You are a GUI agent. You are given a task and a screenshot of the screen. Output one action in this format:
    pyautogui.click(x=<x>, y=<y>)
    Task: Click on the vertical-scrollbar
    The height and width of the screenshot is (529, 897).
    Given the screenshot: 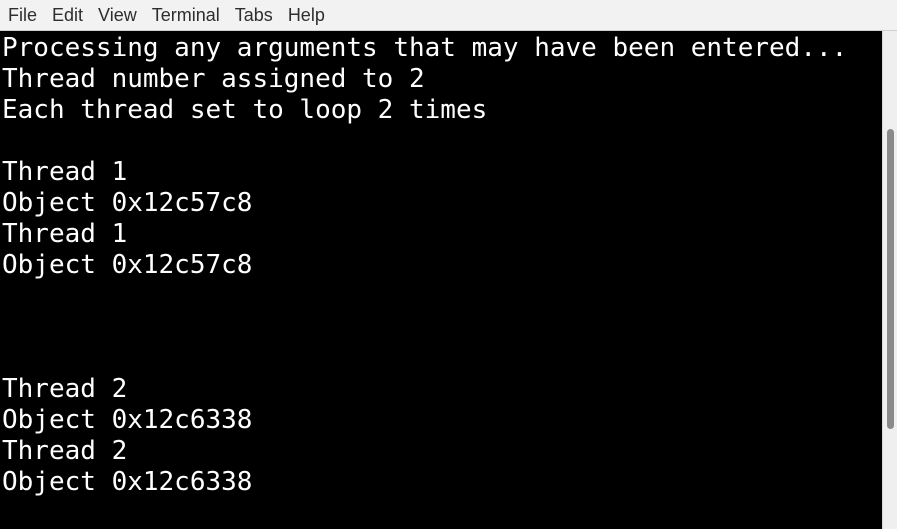 What is the action you would take?
    pyautogui.click(x=889, y=280)
    